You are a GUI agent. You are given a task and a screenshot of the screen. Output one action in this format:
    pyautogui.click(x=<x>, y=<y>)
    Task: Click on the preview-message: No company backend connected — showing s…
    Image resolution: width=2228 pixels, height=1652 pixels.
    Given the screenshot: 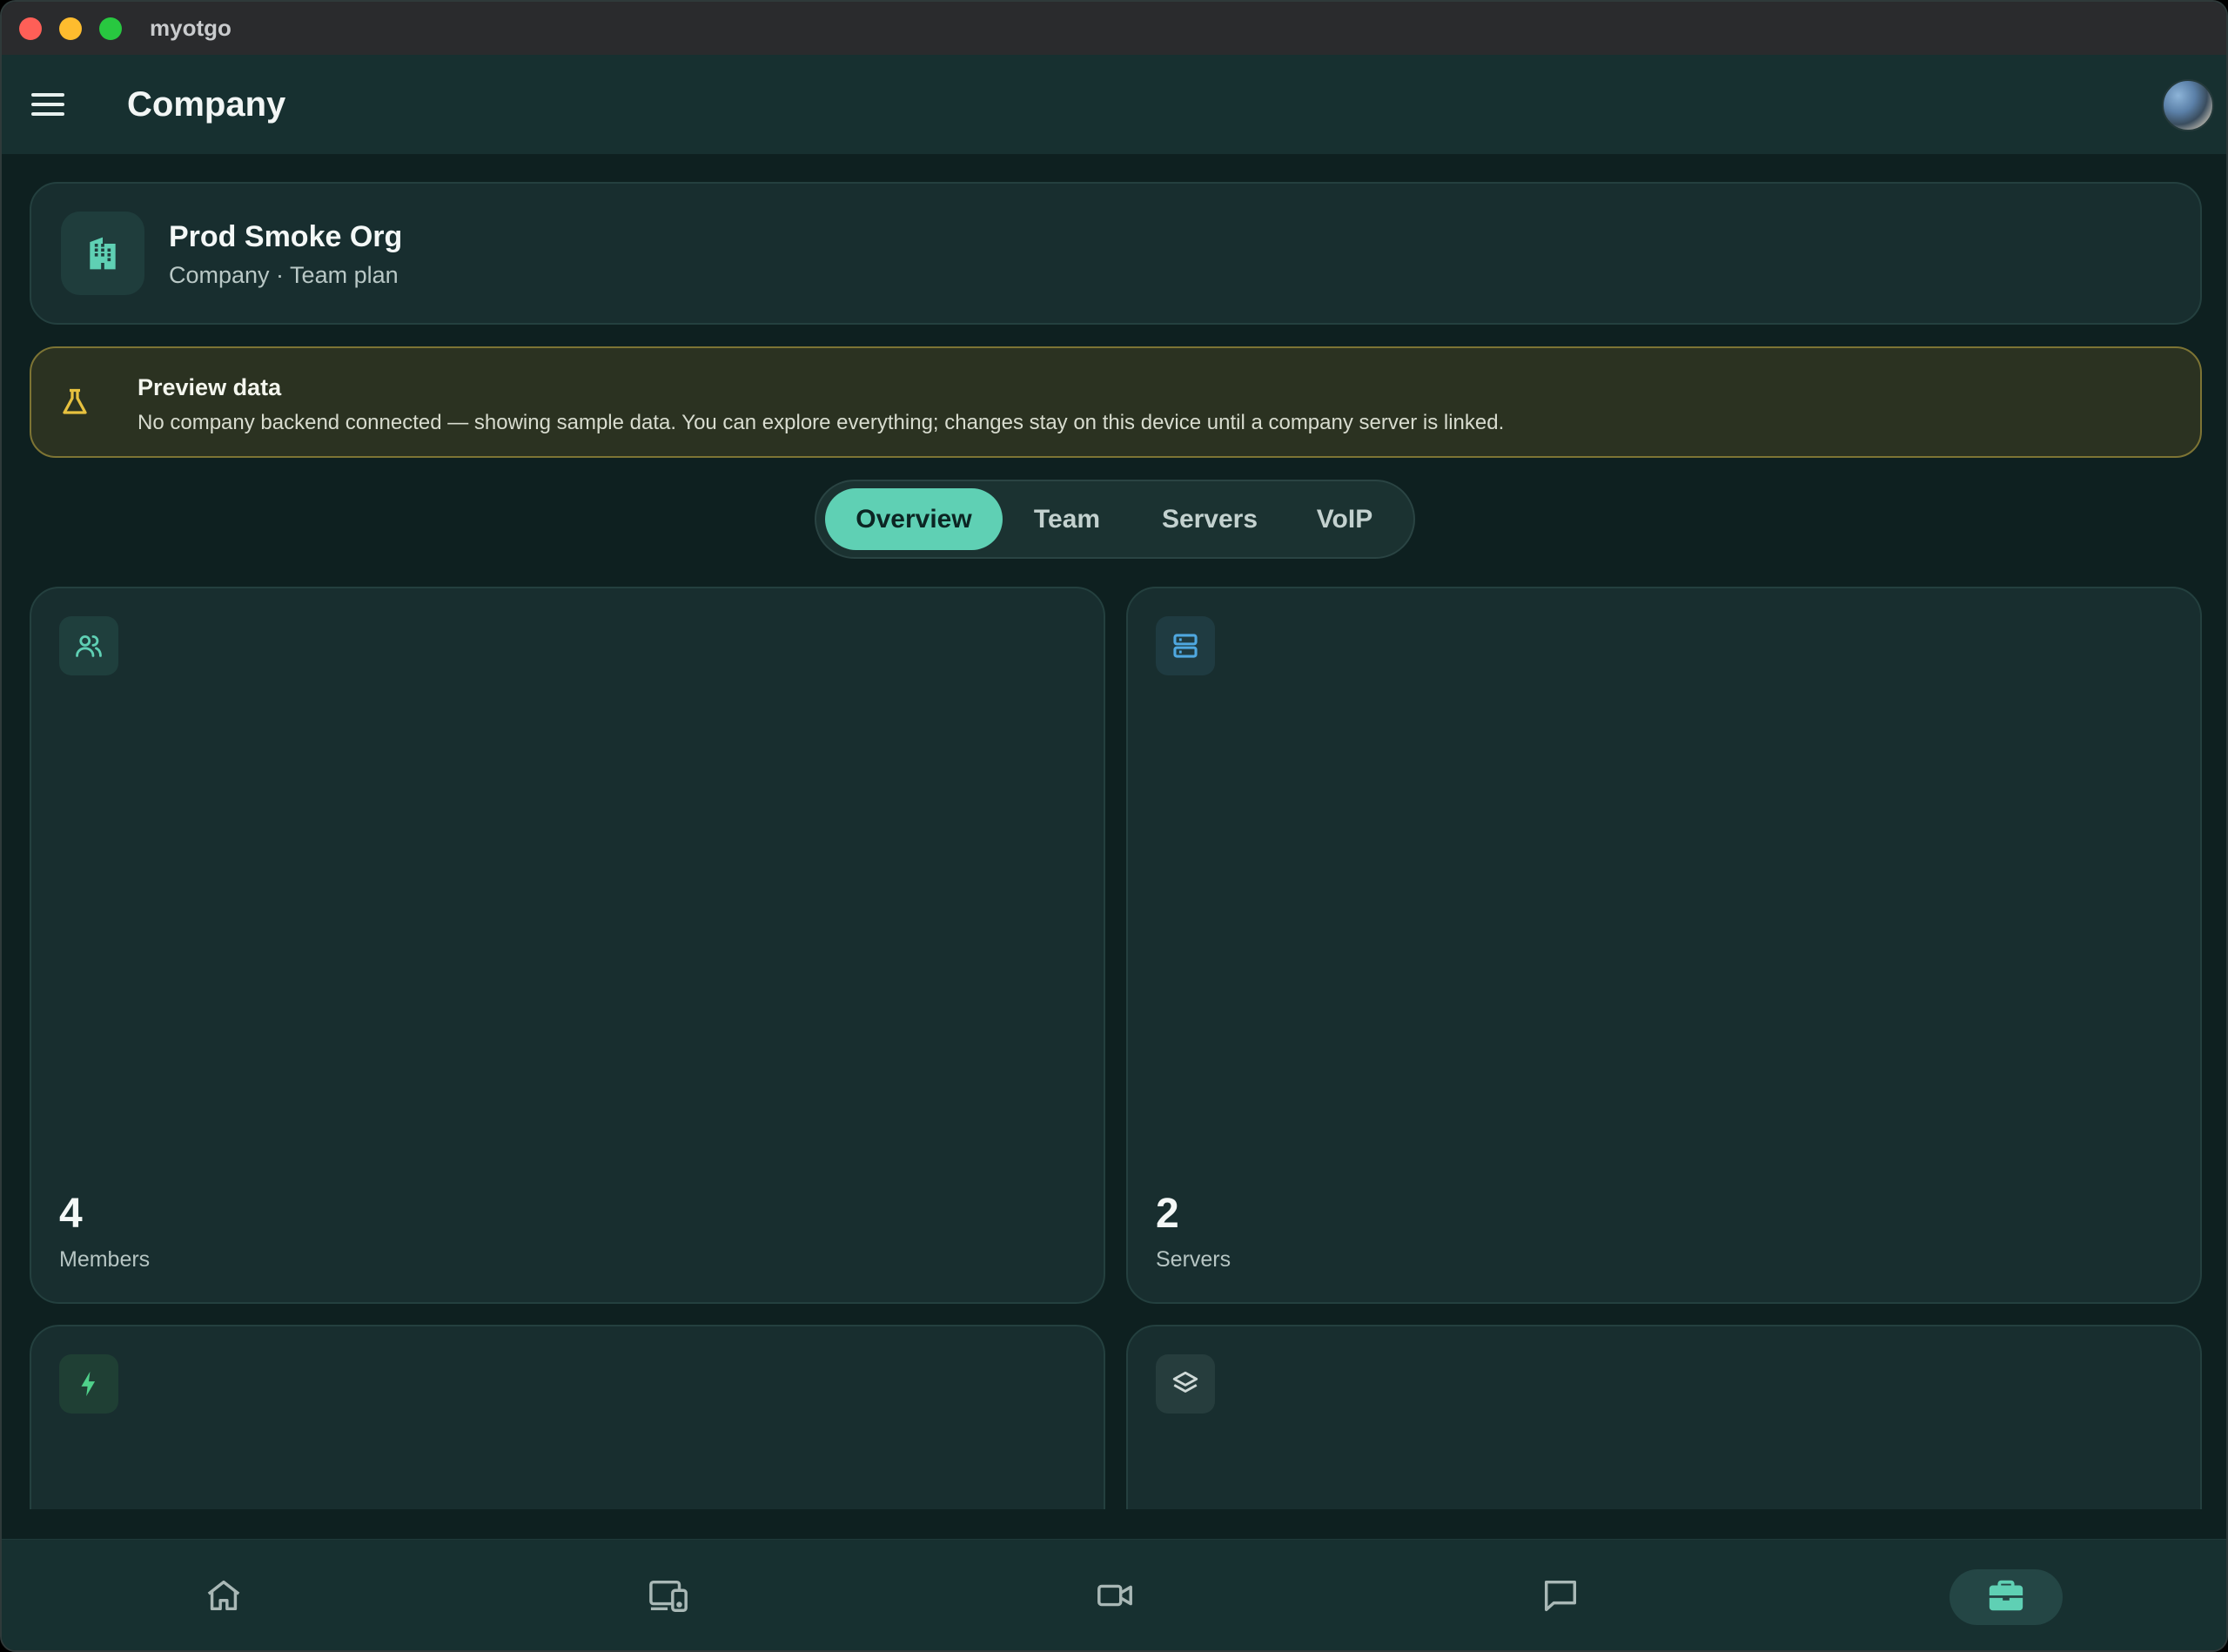 What is the action you would take?
    pyautogui.click(x=822, y=423)
    